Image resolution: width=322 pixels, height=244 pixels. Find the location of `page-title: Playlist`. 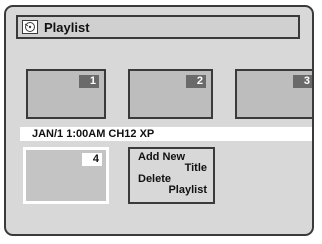

page-title: Playlist is located at coordinates (67, 27).